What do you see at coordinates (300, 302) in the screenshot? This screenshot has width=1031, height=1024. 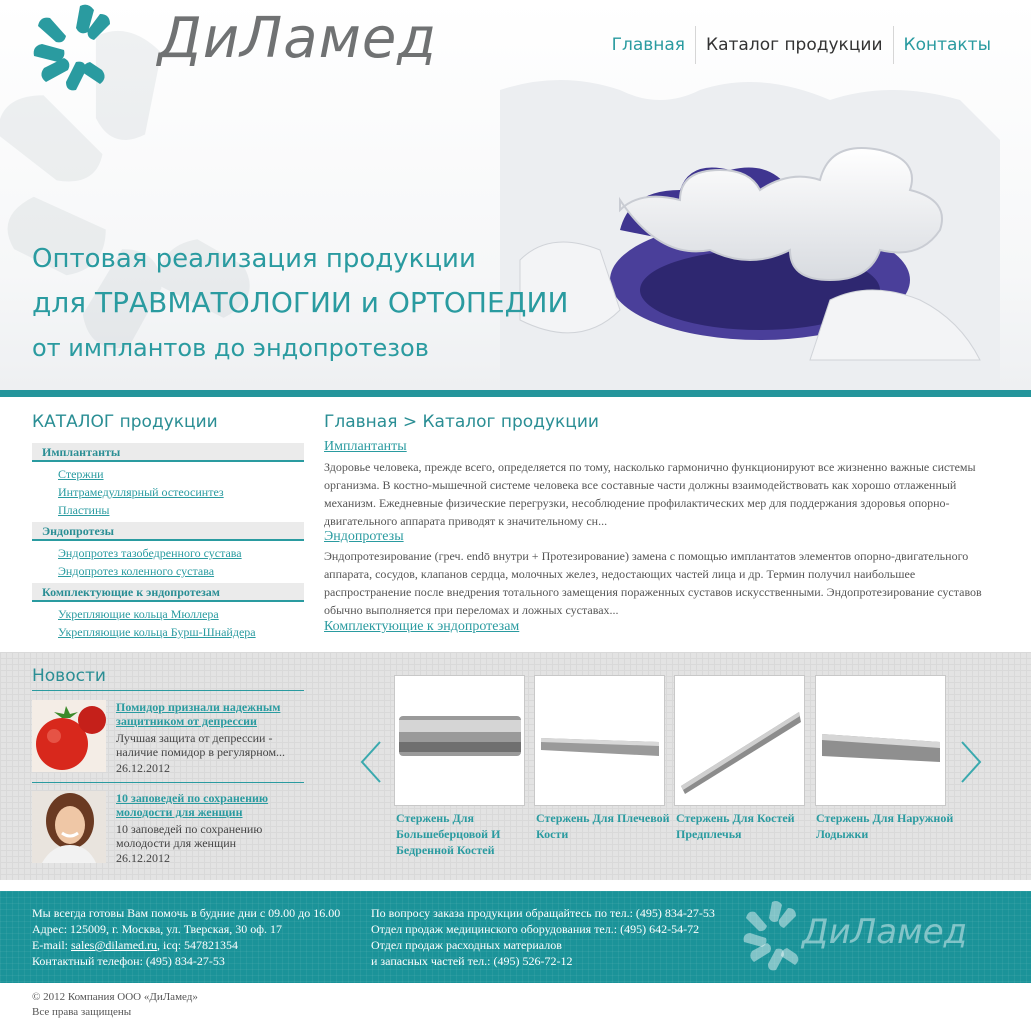 I see `hero-tagline-line-2: для ТРАВМАТОЛОГИИ и ОРТОПЕДИИ` at bounding box center [300, 302].